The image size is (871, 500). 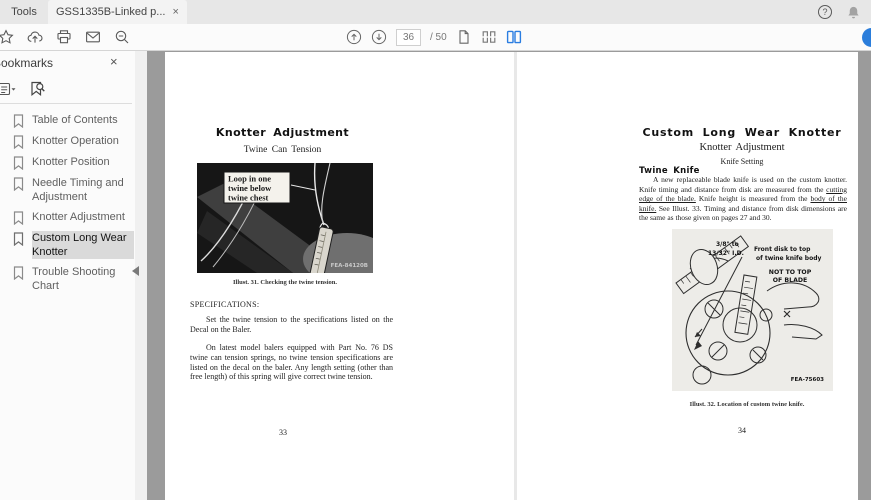 I want to click on bookmark-item-custom-long-wear-knotter: Custom Long Wear Knotter, so click(x=67, y=245).